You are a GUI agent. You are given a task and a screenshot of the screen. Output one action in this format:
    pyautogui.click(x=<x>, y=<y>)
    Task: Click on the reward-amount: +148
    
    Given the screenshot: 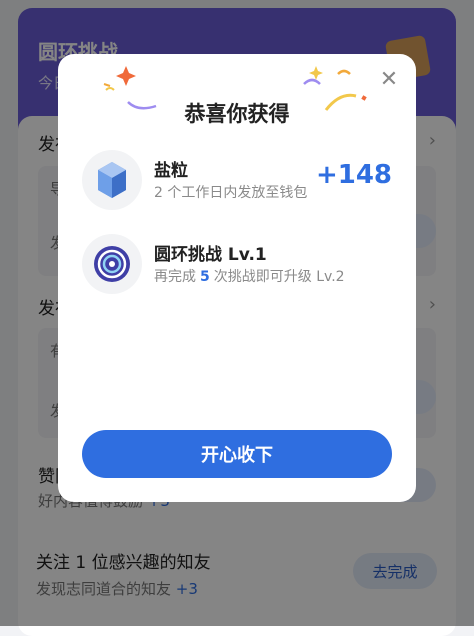 What is the action you would take?
    pyautogui.click(x=353, y=175)
    